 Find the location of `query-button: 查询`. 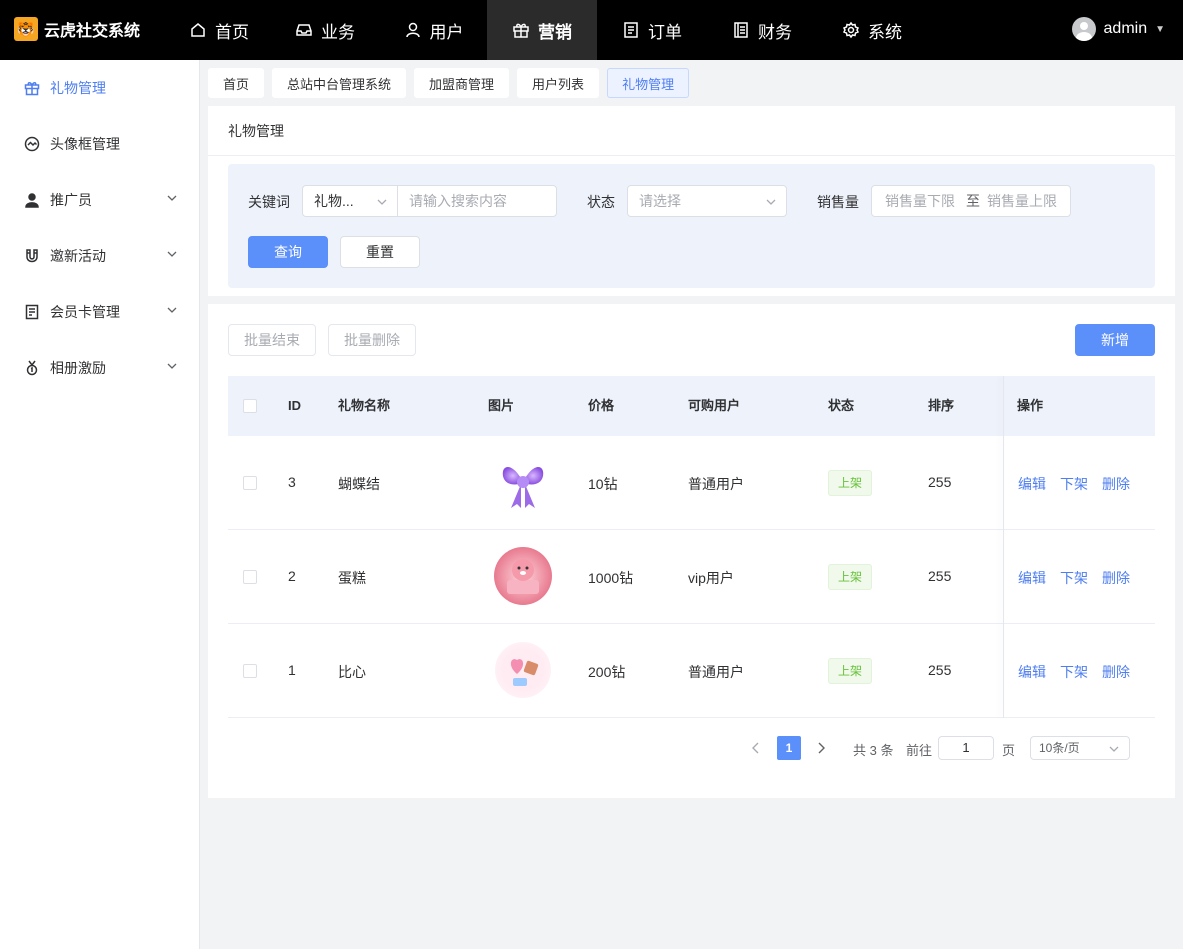

query-button: 查询 is located at coordinates (288, 252).